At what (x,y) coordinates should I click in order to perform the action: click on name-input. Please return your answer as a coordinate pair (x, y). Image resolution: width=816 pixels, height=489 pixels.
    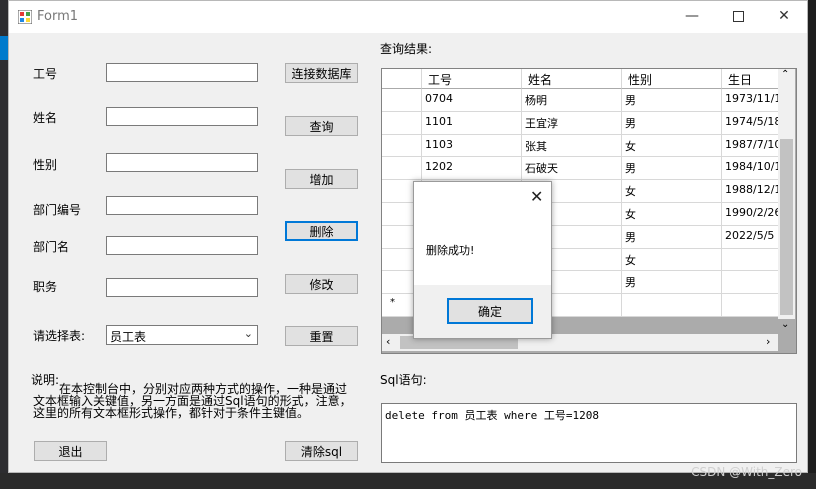
    Looking at the image, I should click on (182, 116).